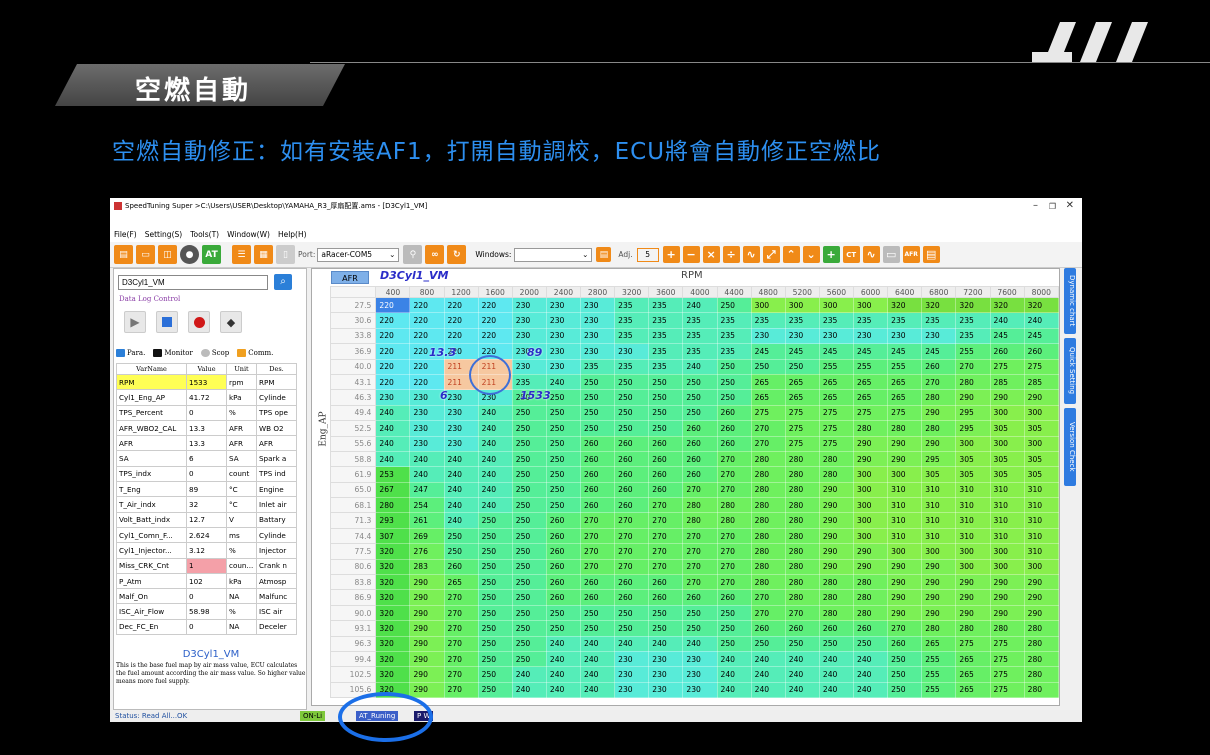  Describe the element at coordinates (135, 322) in the screenshot. I see `play-button: ▶` at that location.